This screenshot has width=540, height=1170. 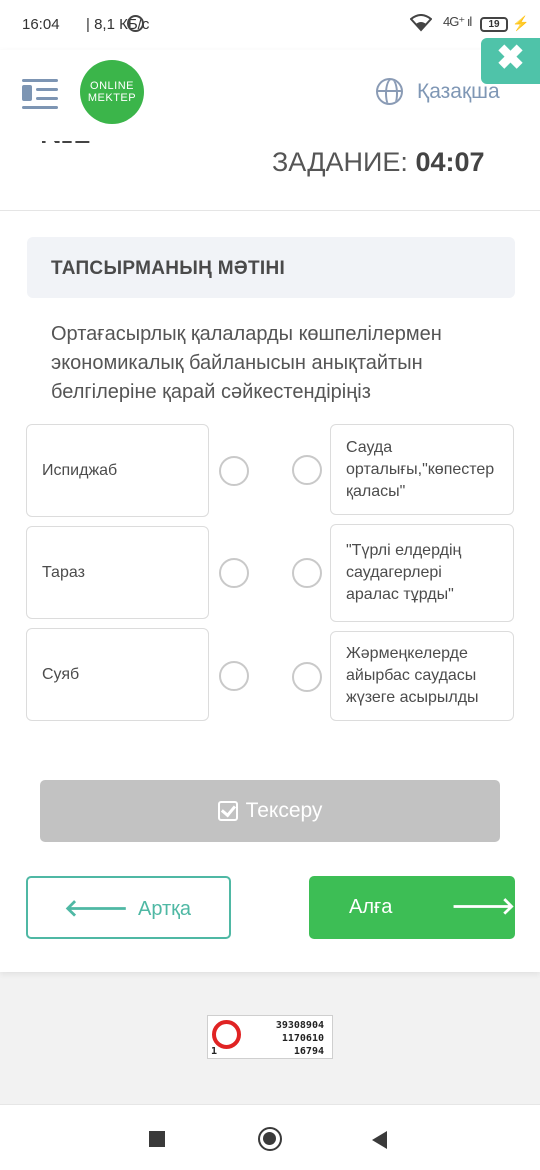 I want to click on match-left-label: Суяб, so click(x=61, y=674).